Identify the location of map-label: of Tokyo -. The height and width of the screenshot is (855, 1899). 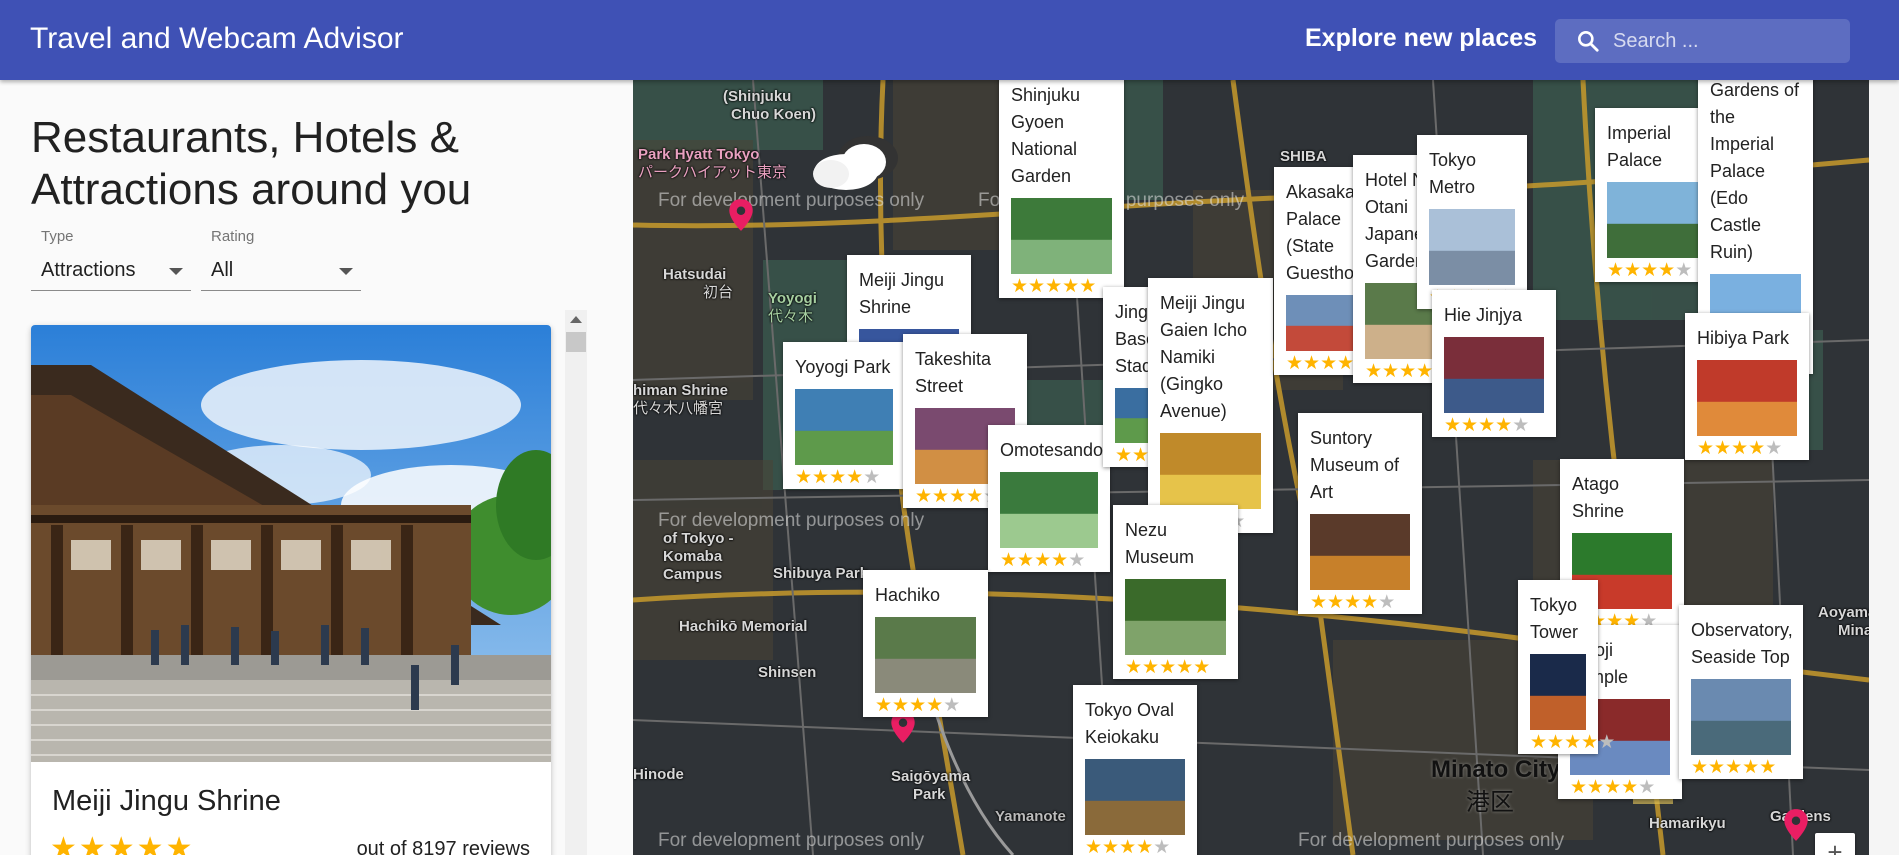
(698, 538).